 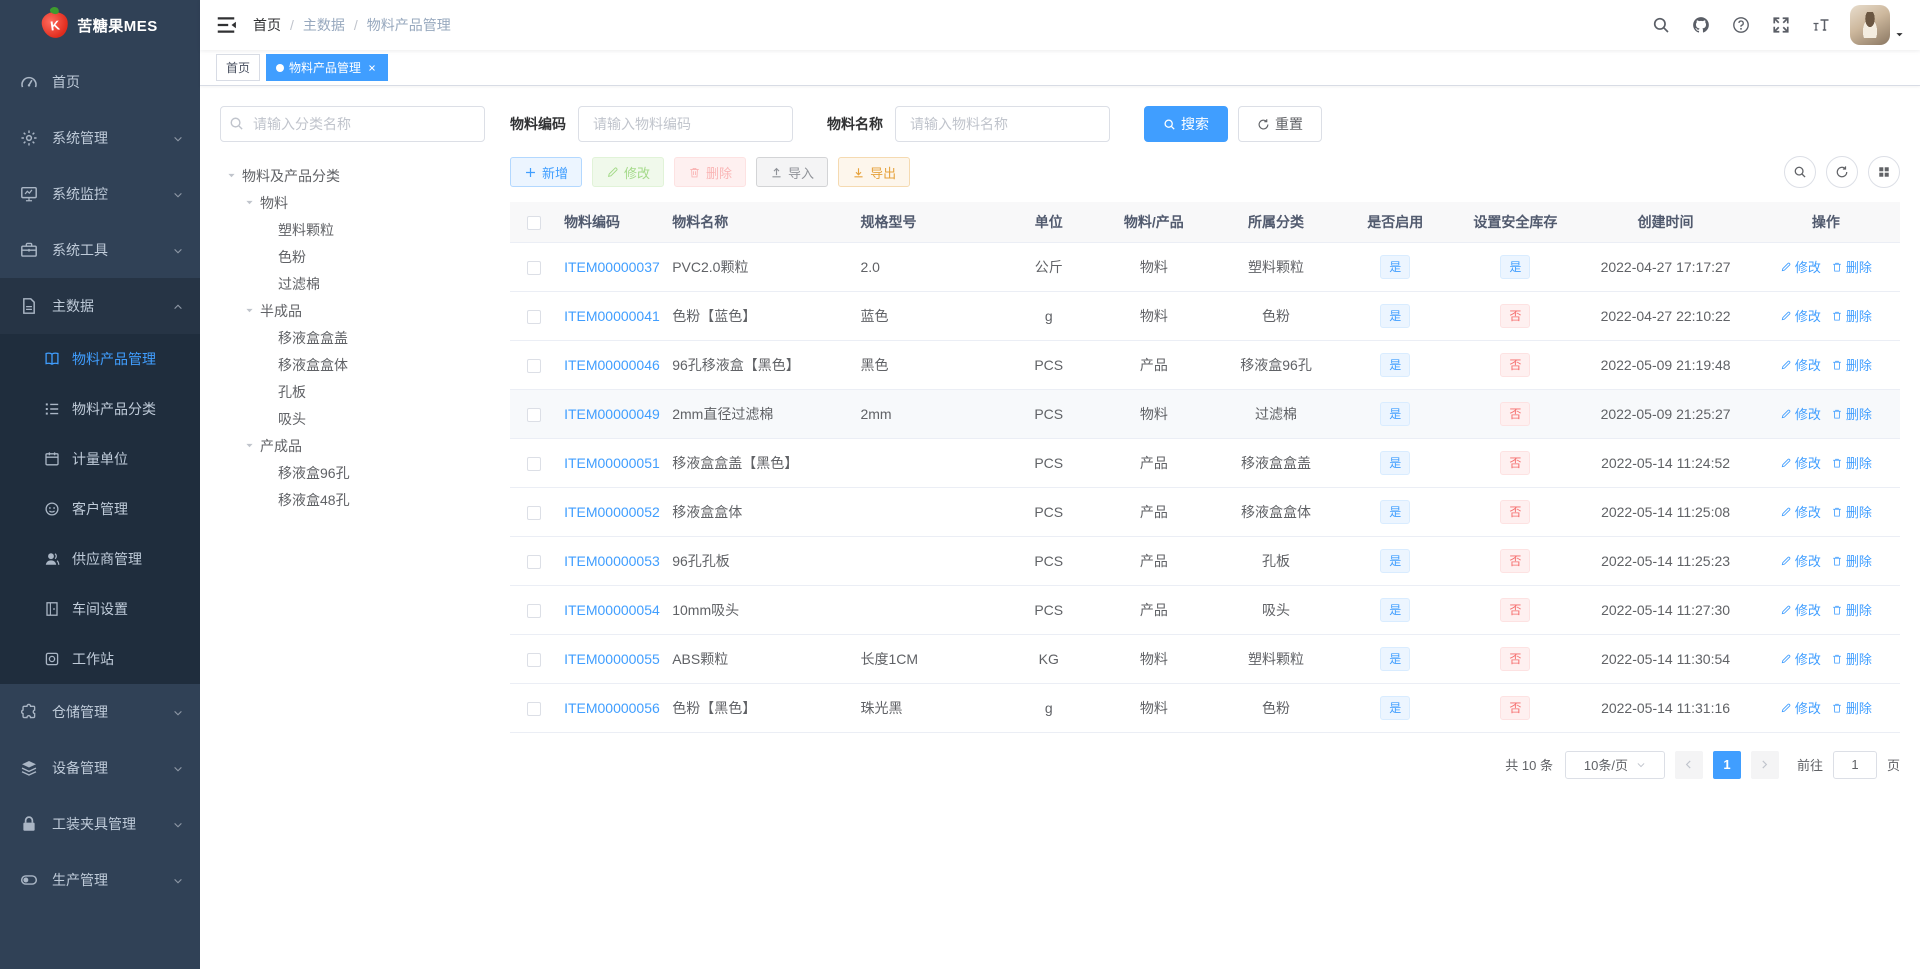 I want to click on prev-page-button, so click(x=1688, y=764).